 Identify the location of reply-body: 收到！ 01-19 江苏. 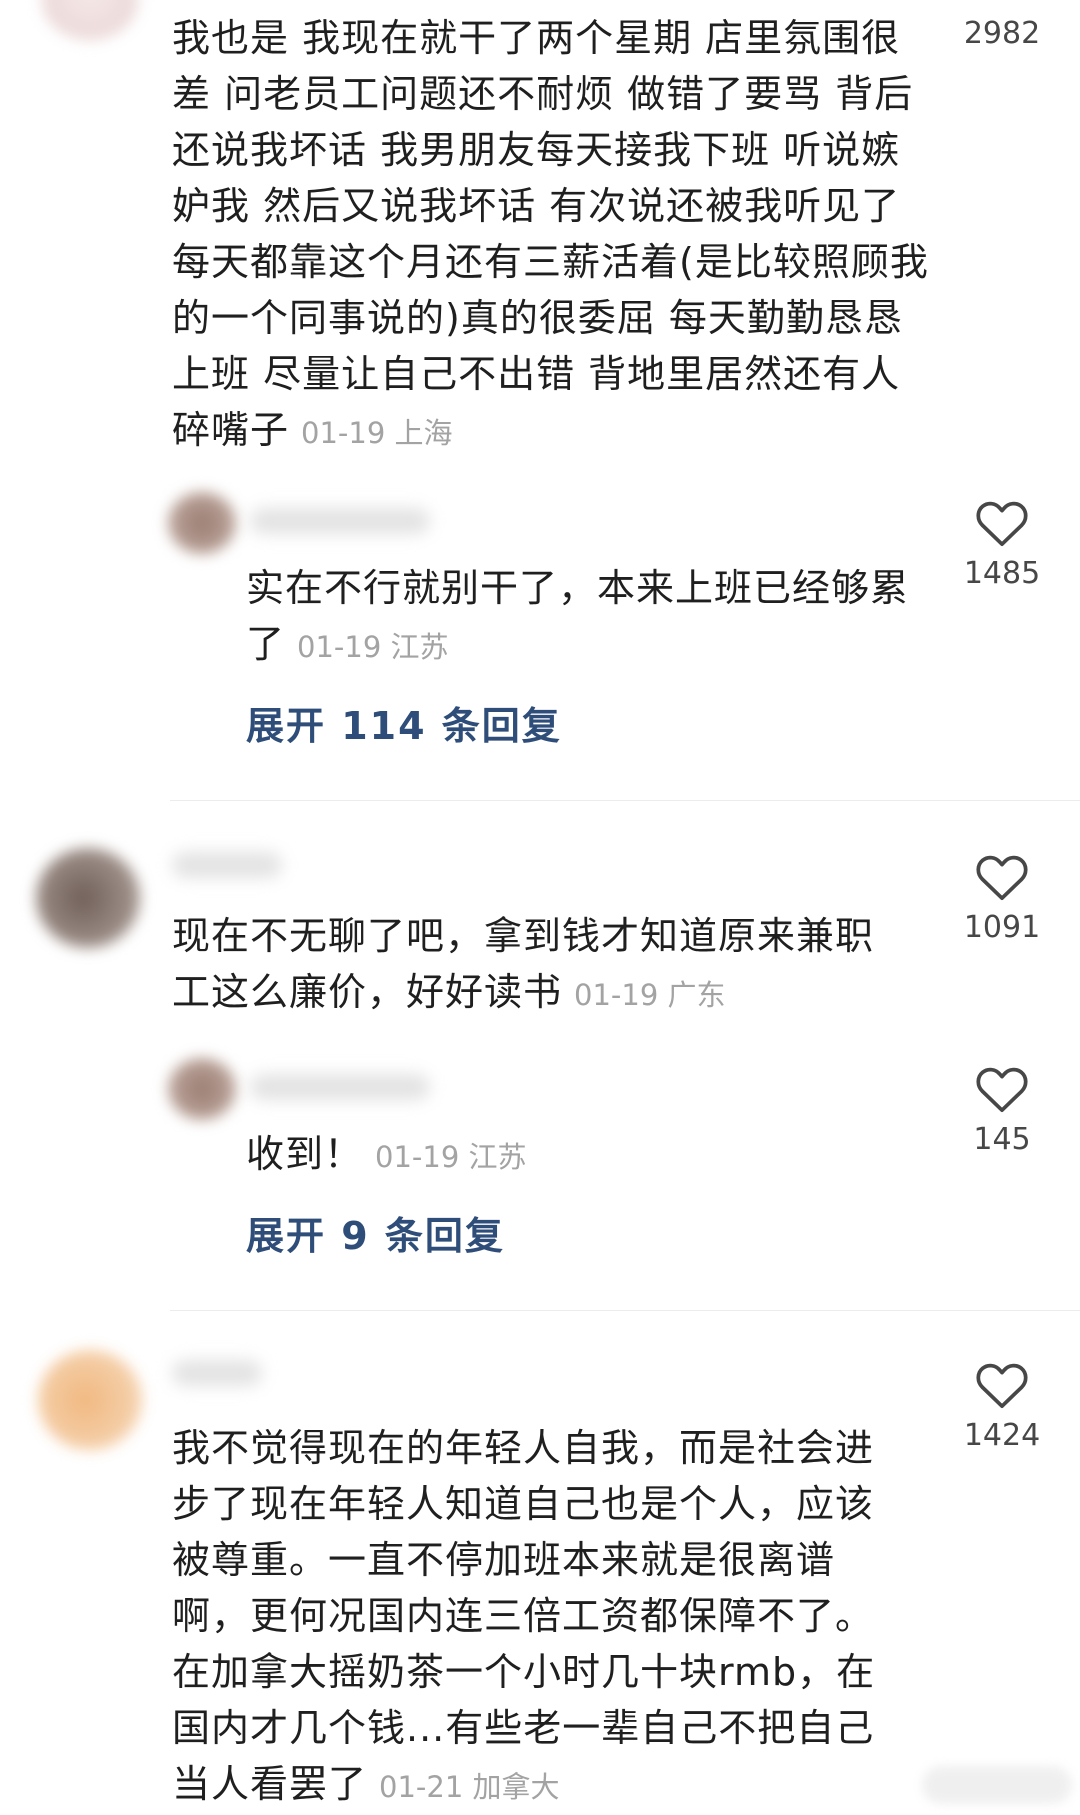
(586, 1155).